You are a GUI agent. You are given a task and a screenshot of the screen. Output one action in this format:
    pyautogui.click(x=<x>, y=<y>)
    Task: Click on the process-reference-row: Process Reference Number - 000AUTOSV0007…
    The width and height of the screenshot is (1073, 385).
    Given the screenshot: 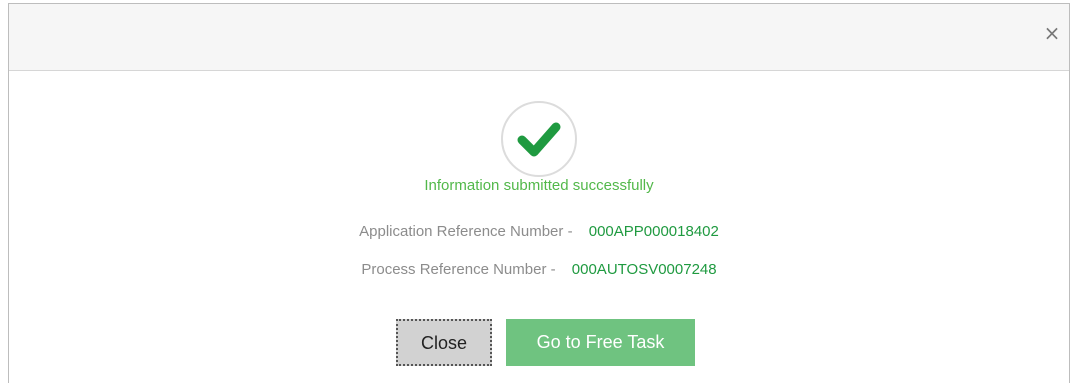 What is the action you would take?
    pyautogui.click(x=539, y=269)
    